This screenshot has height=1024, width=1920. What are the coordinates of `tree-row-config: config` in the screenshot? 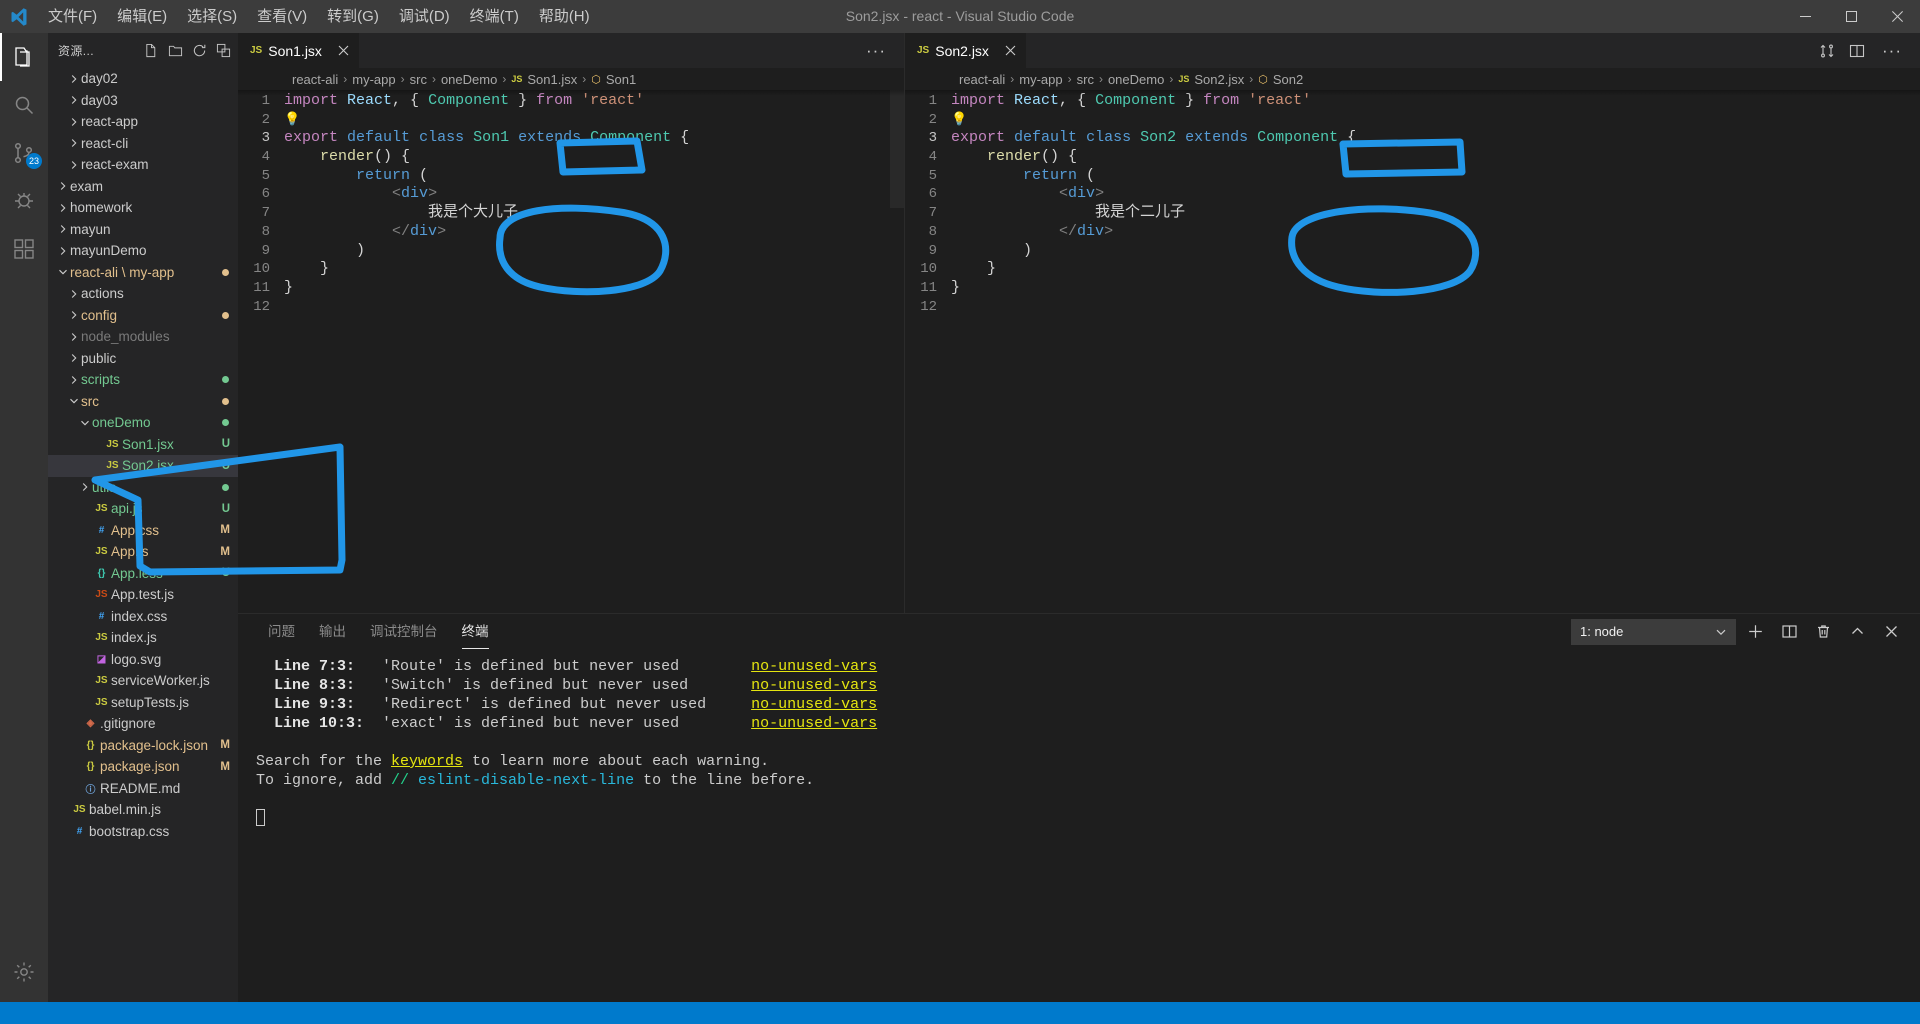 It's located at (143, 316).